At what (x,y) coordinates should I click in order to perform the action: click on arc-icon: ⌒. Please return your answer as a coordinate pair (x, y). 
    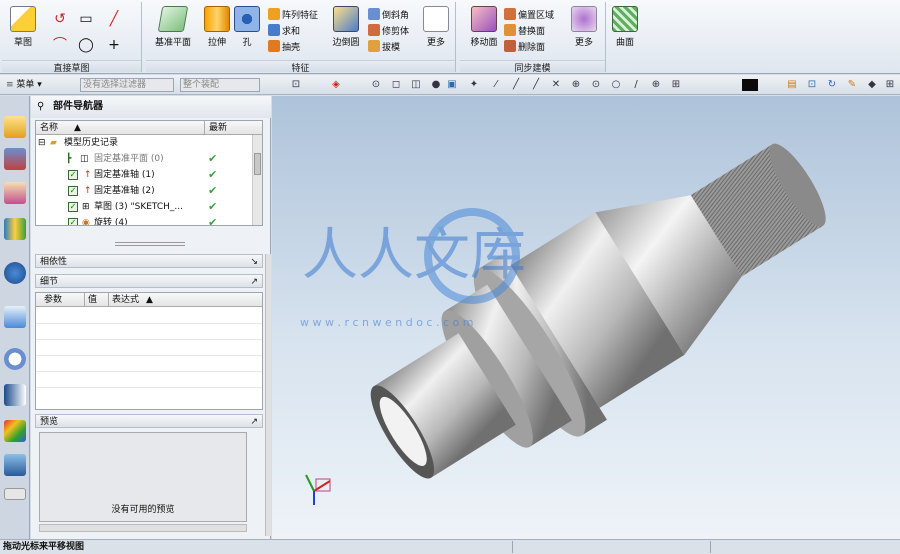
    Looking at the image, I should click on (60, 45).